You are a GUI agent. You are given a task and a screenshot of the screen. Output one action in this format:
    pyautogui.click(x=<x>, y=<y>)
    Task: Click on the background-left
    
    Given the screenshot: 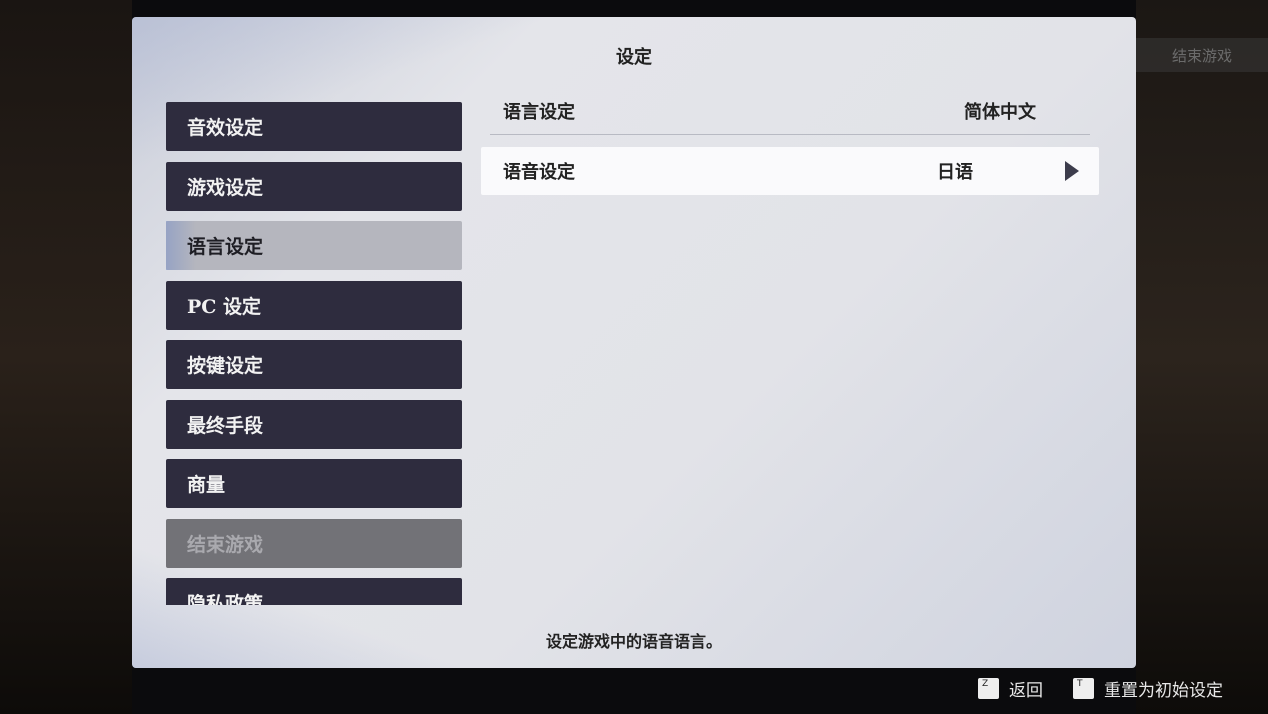 What is the action you would take?
    pyautogui.click(x=66, y=357)
    